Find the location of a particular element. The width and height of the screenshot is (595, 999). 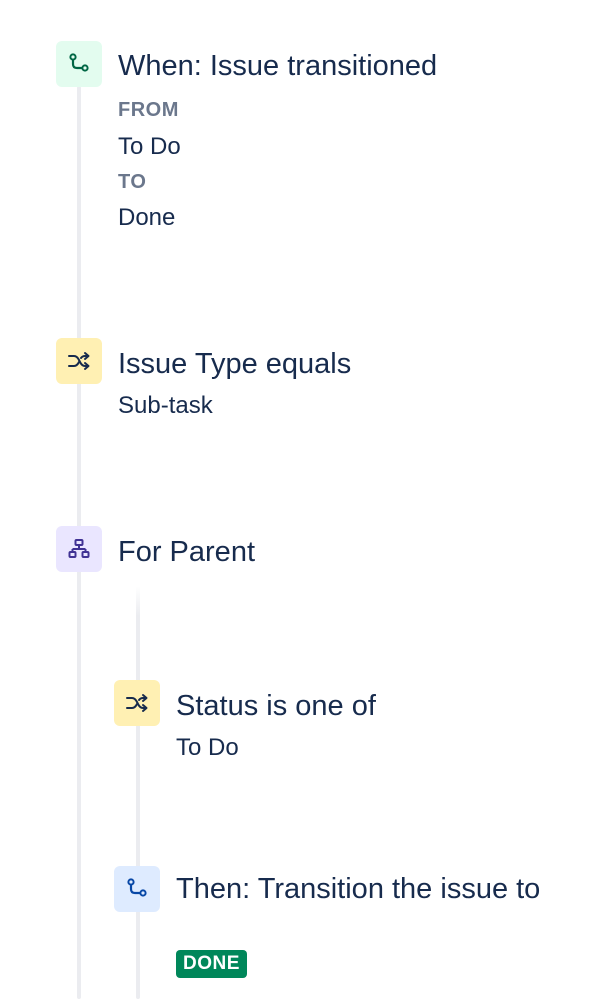

from-value: To Do is located at coordinates (149, 146).